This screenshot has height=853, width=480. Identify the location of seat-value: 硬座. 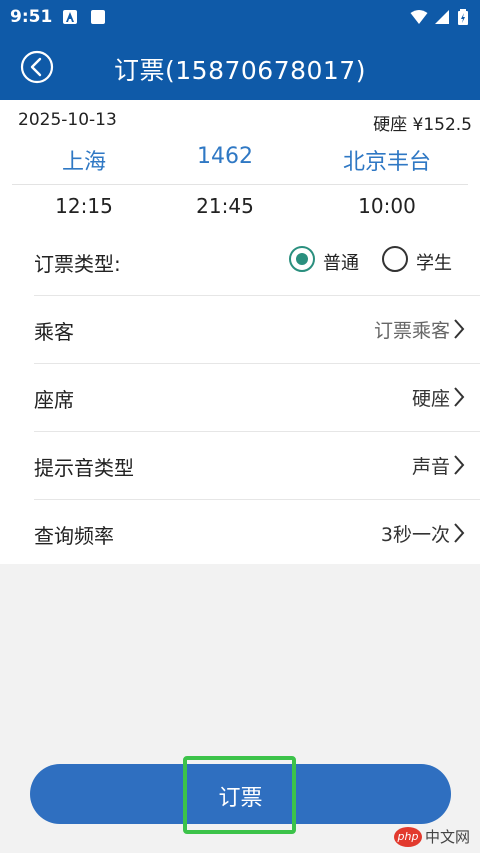
(430, 399).